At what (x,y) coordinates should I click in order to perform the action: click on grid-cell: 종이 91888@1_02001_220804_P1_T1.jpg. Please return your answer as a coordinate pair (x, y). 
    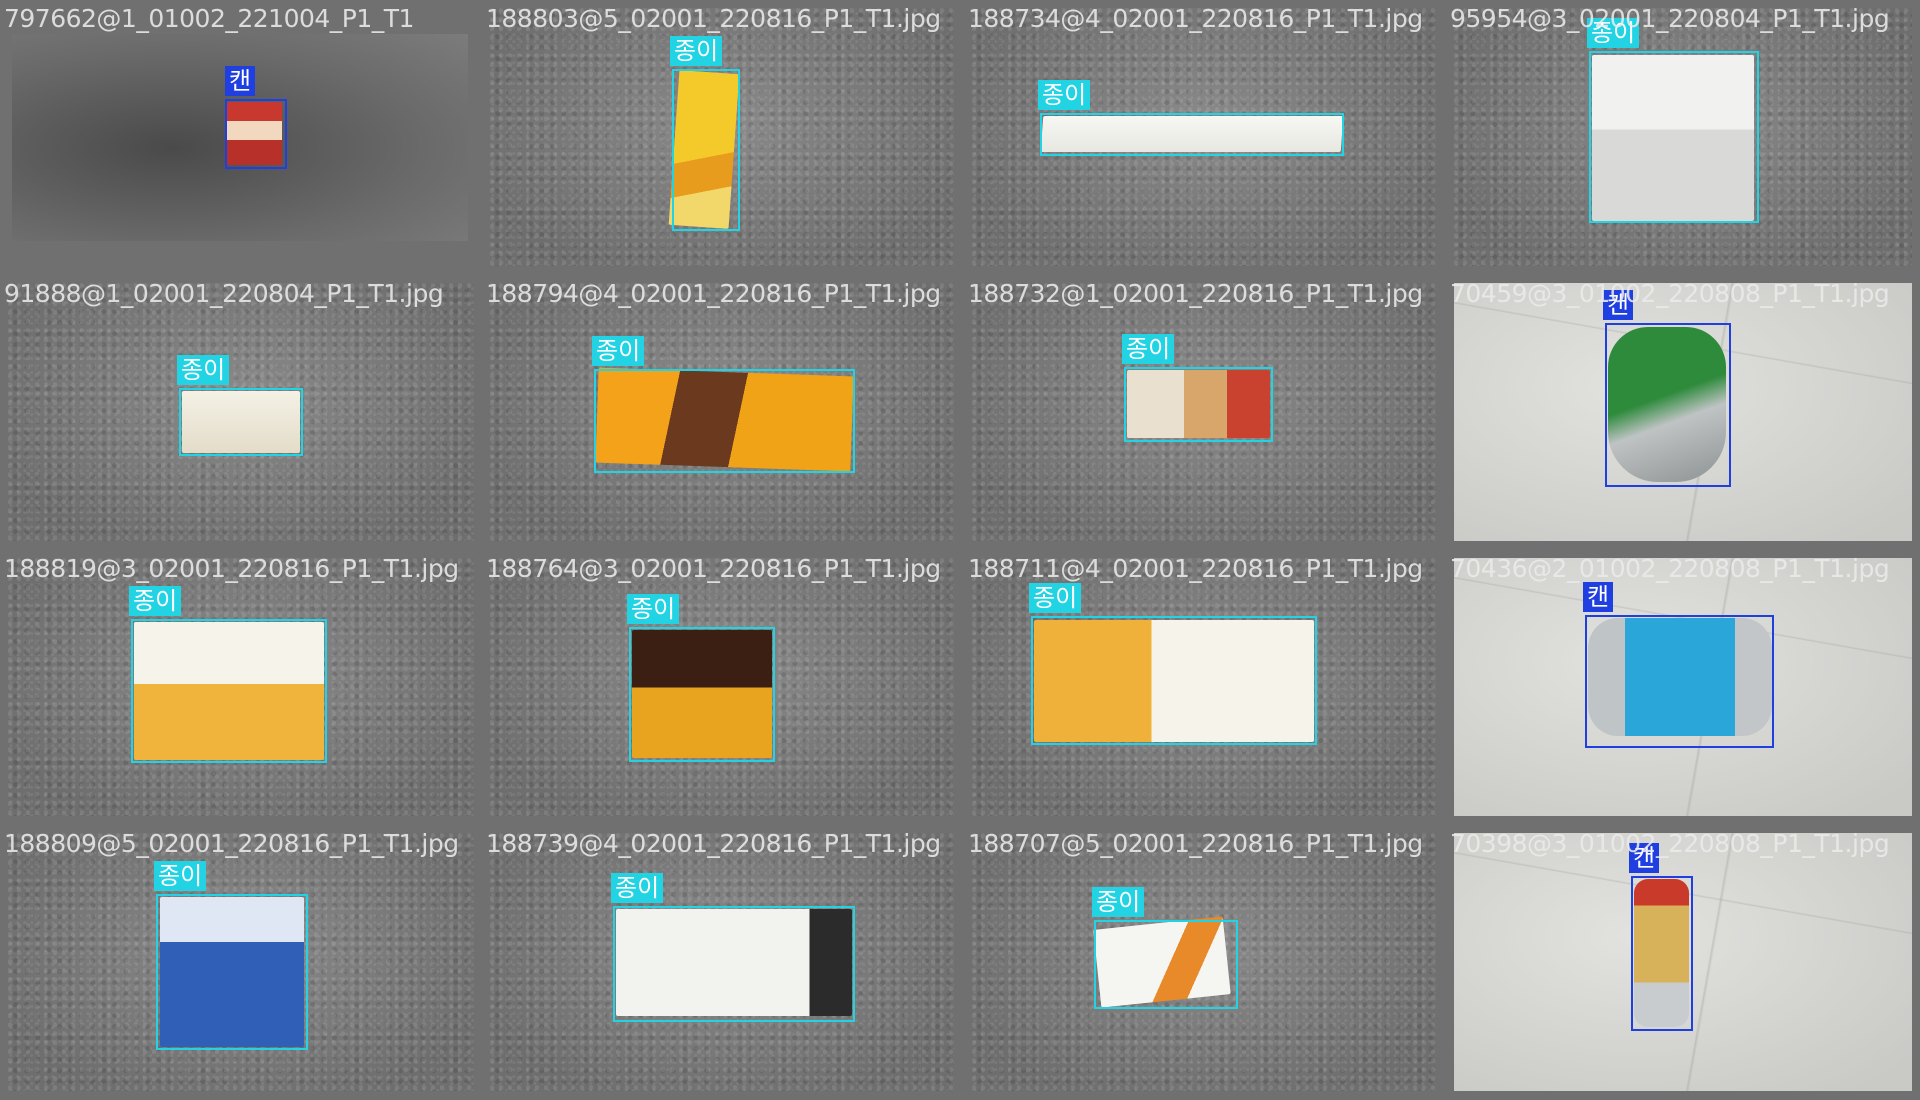
    Looking at the image, I should click on (241, 412).